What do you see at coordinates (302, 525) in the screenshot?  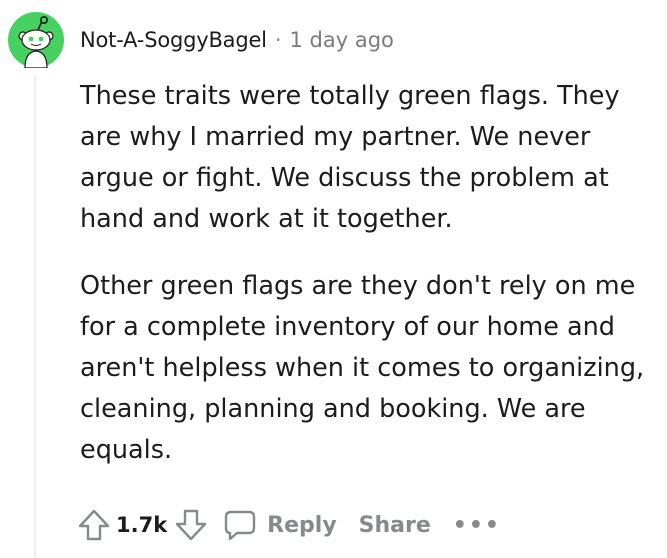 I see `reply-label: Reply` at bounding box center [302, 525].